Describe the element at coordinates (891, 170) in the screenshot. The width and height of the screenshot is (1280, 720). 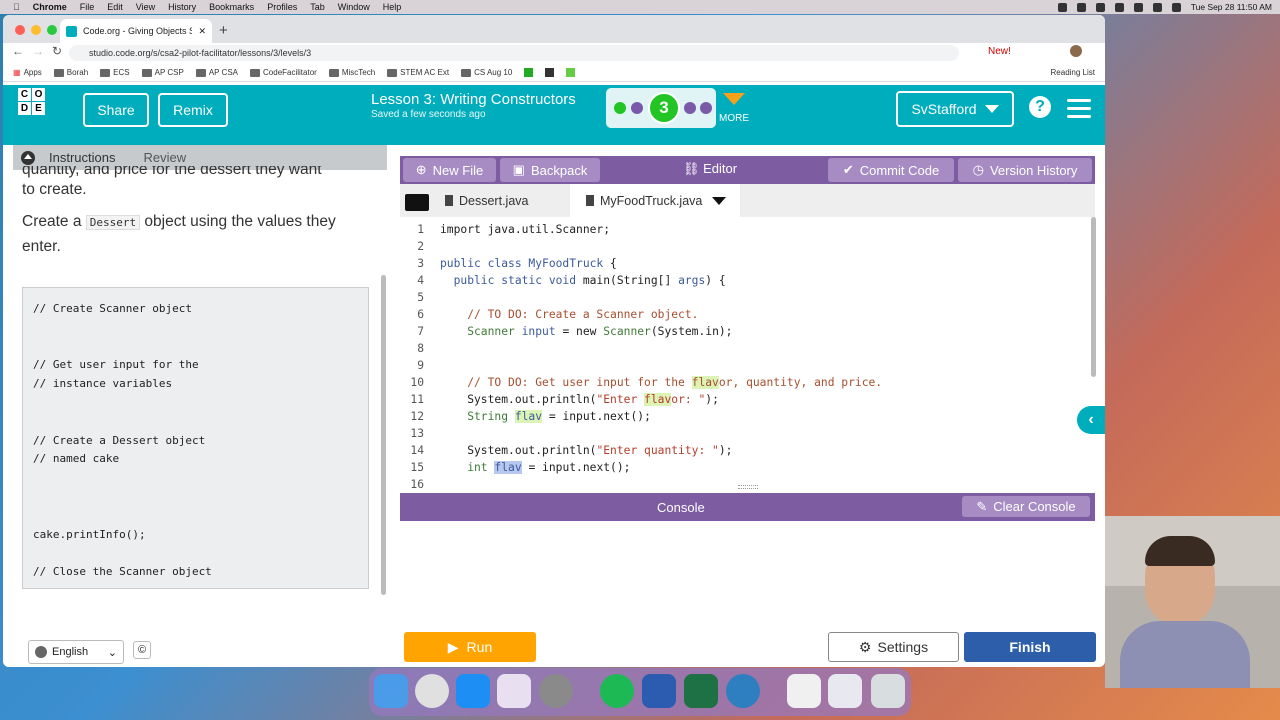
I see `commit-code-button: ✔ Commit Code` at that location.